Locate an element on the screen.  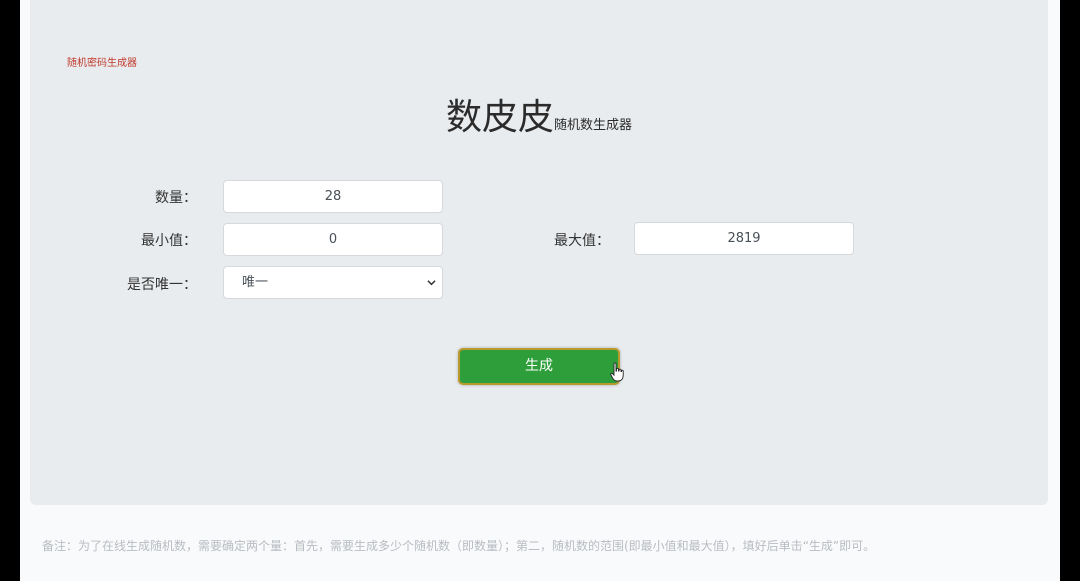
unique-select: 唯一 is located at coordinates (333, 282).